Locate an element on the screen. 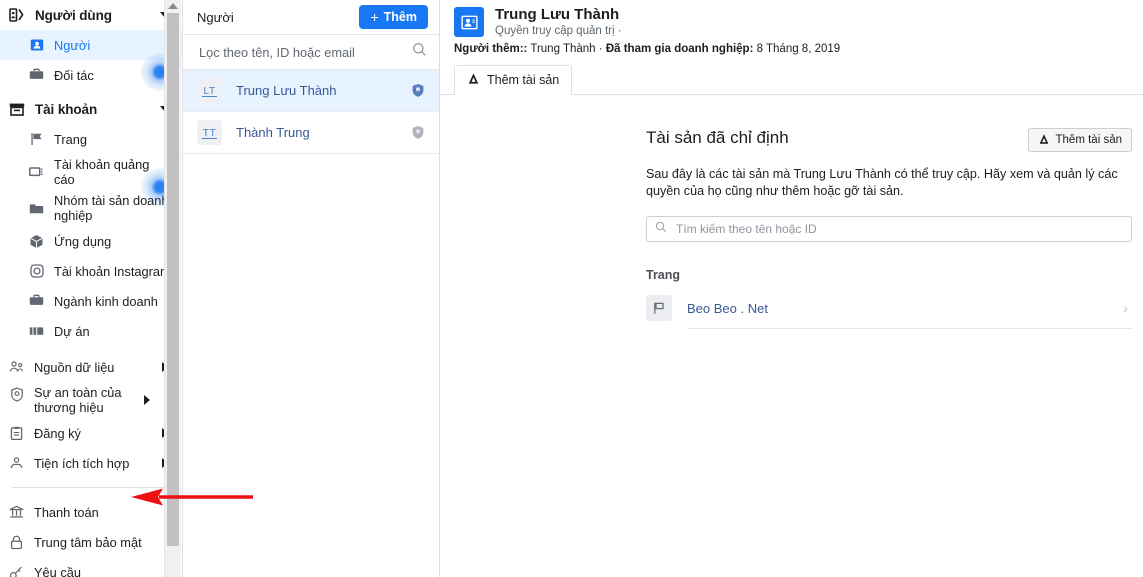  sidebar-item-nguon-du-lieu: Nguồn dữ liệu is located at coordinates (91, 367).